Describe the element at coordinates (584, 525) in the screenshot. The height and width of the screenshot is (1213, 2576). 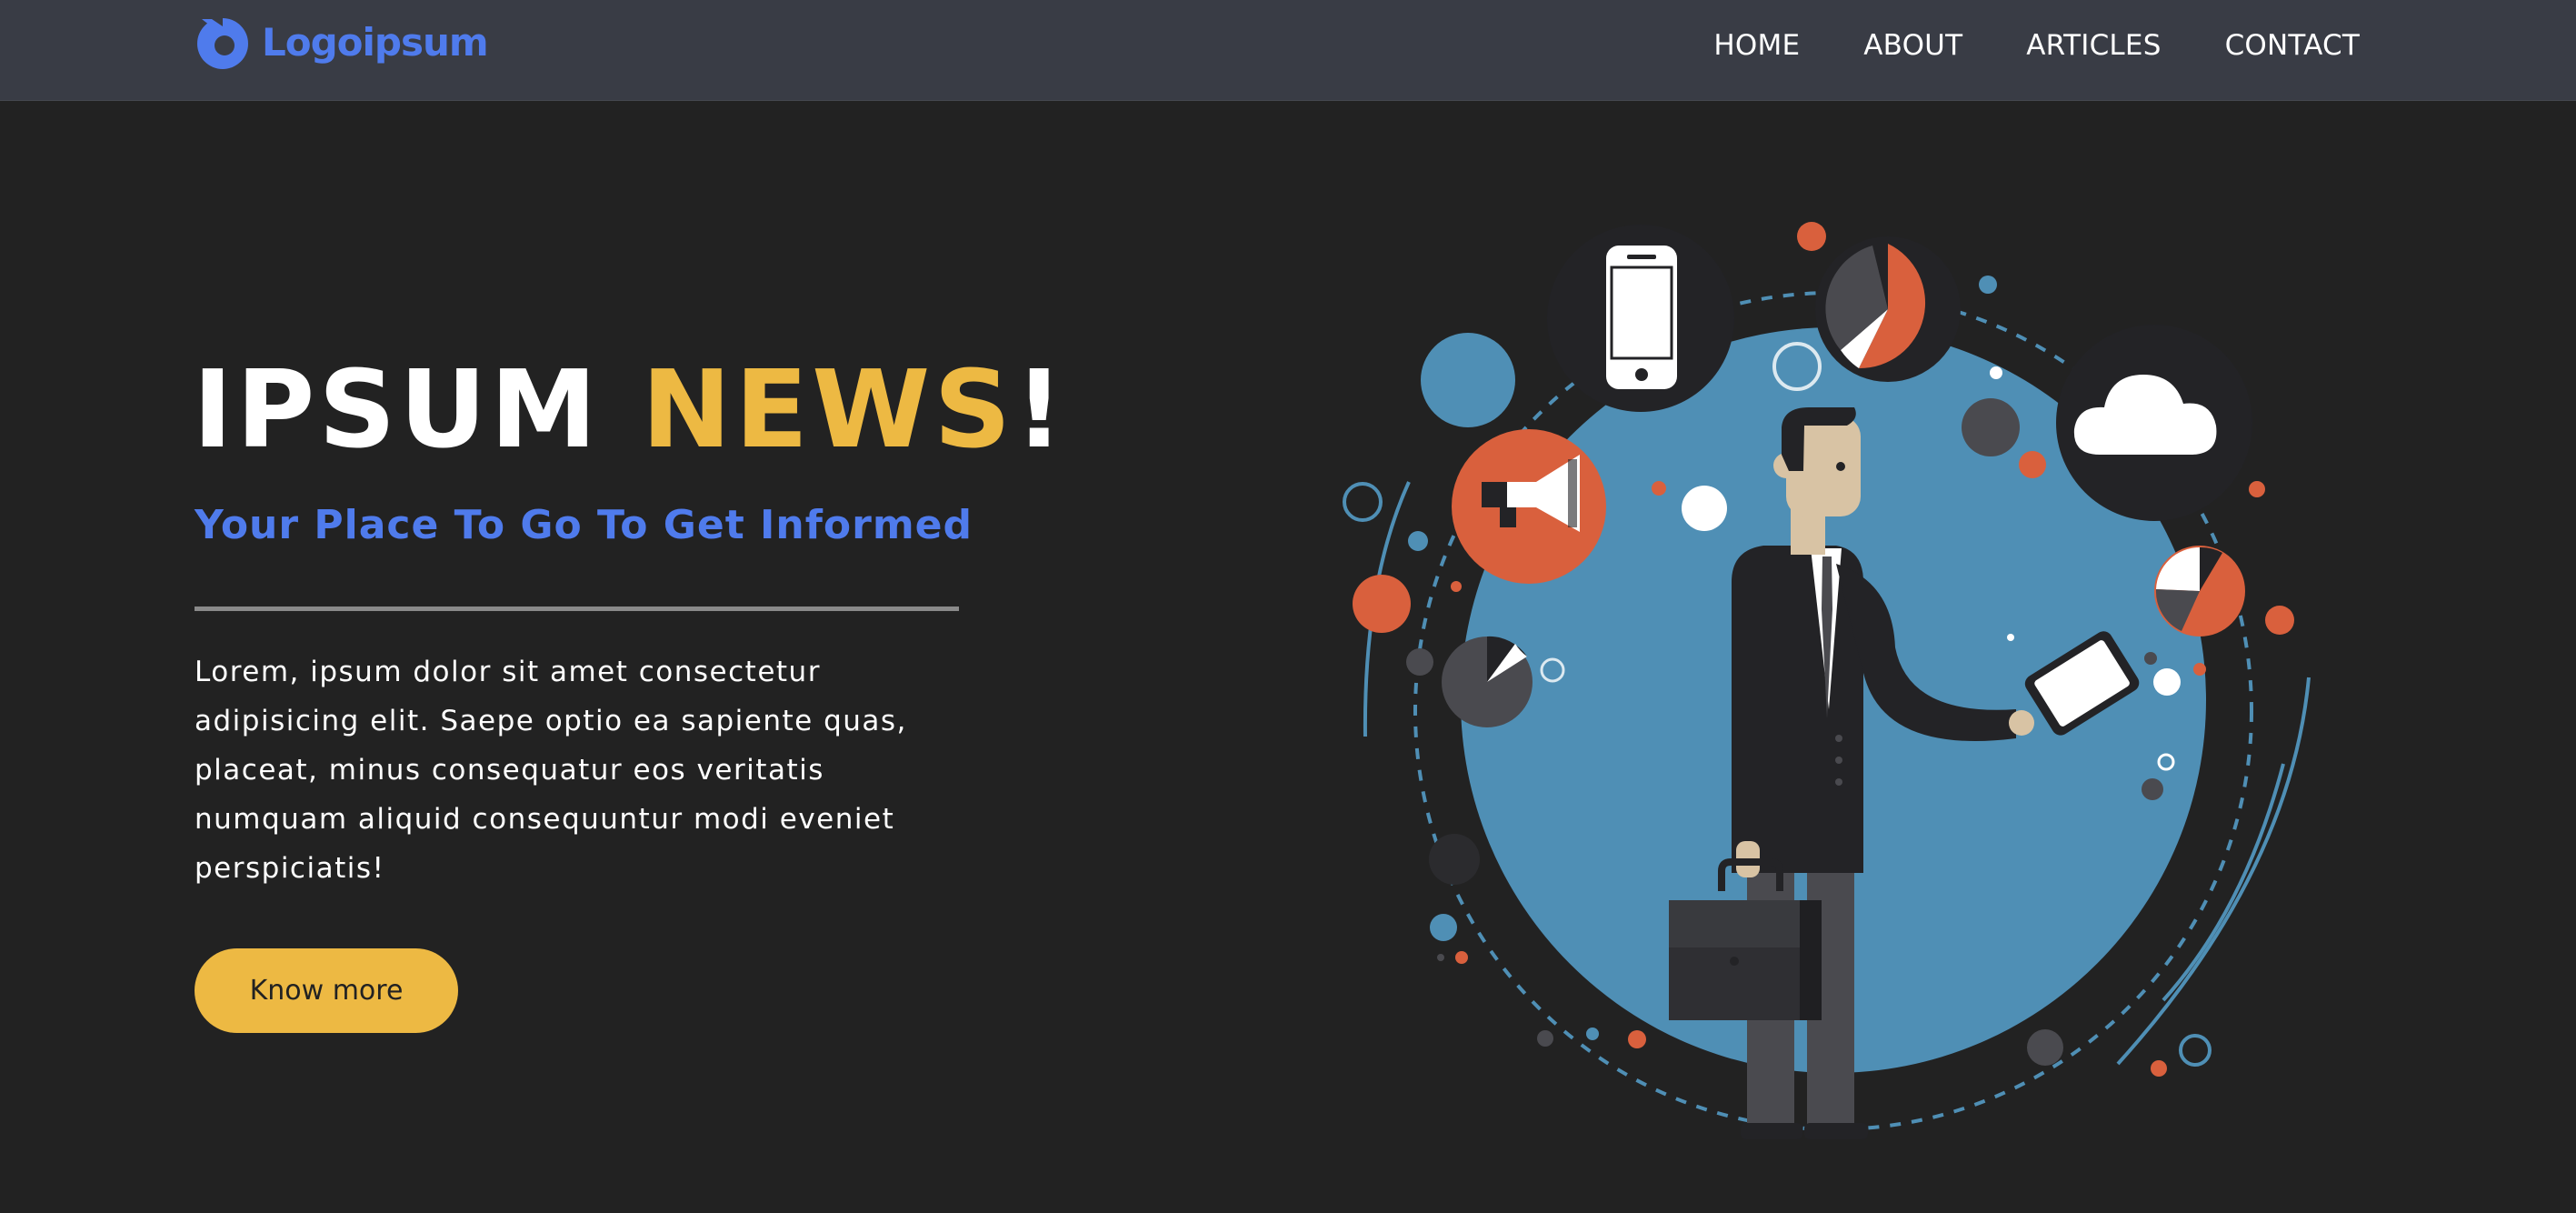
I see `hero-subtitle: Your Place To Go To Get Informed` at that location.